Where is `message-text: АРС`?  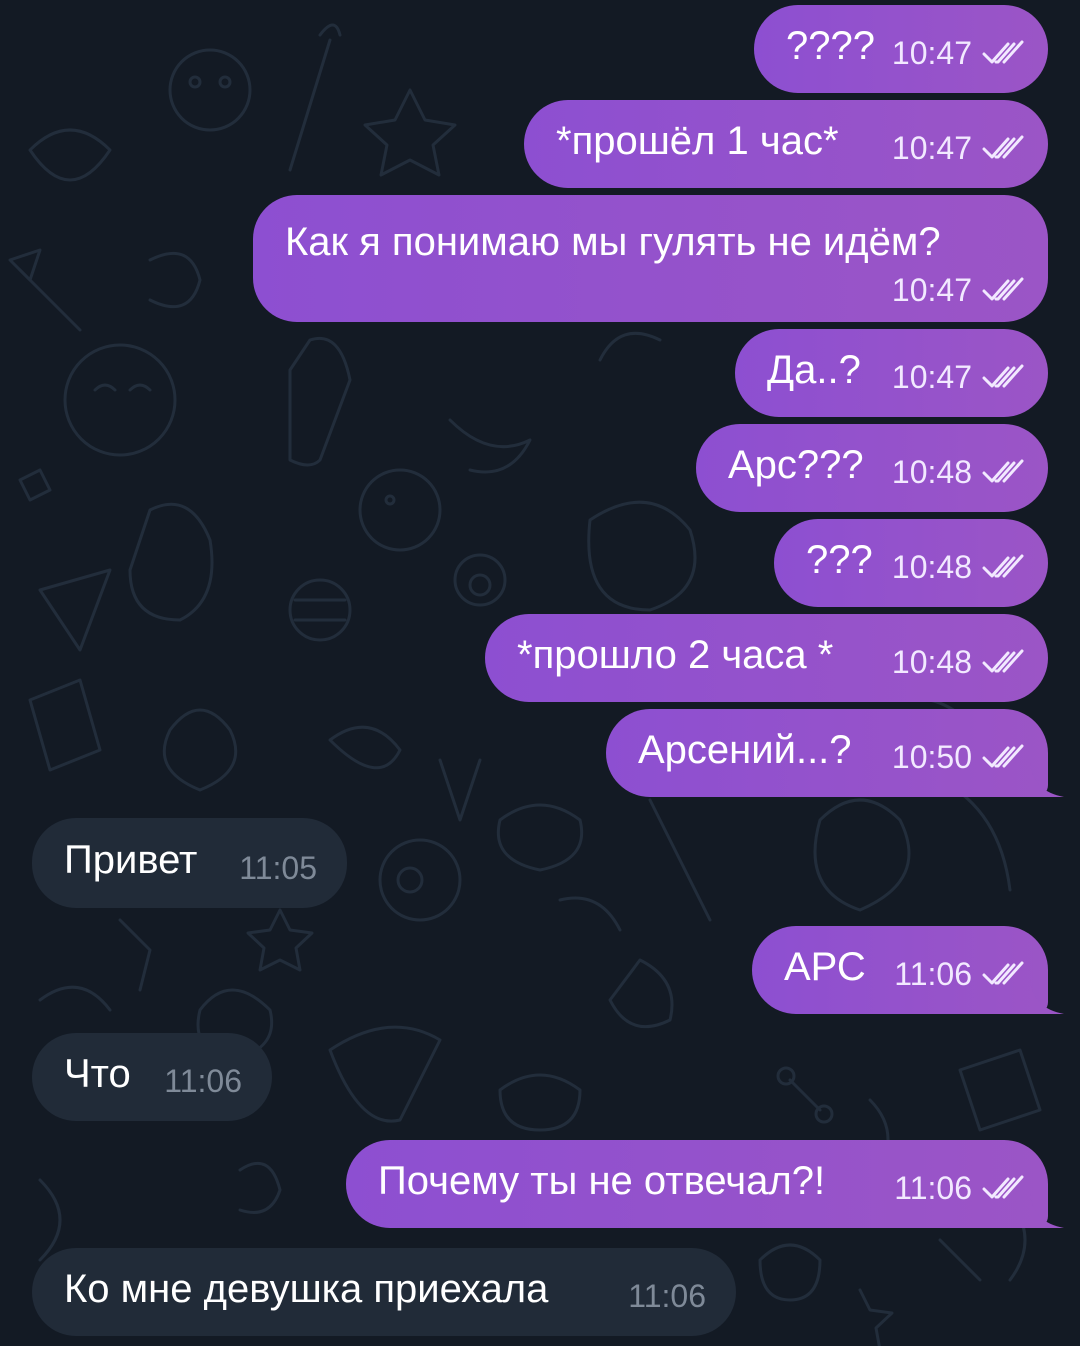 message-text: АРС is located at coordinates (825, 967).